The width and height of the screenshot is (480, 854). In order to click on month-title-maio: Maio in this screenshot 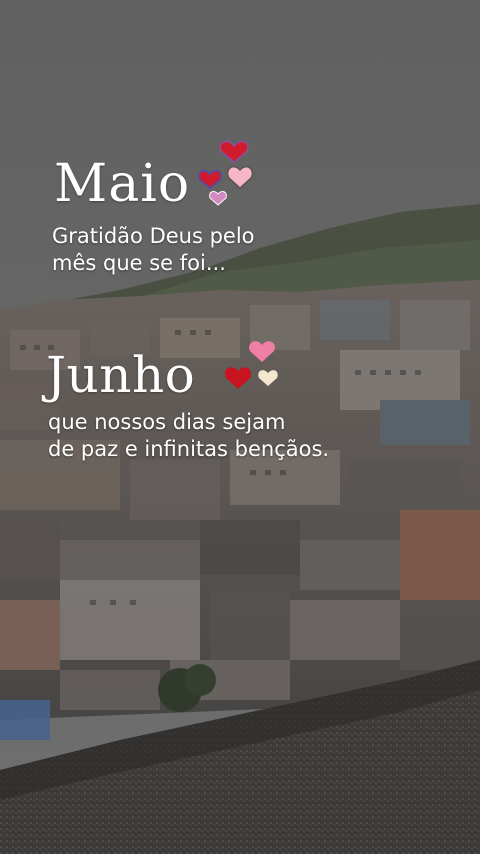, I will do `click(122, 184)`.